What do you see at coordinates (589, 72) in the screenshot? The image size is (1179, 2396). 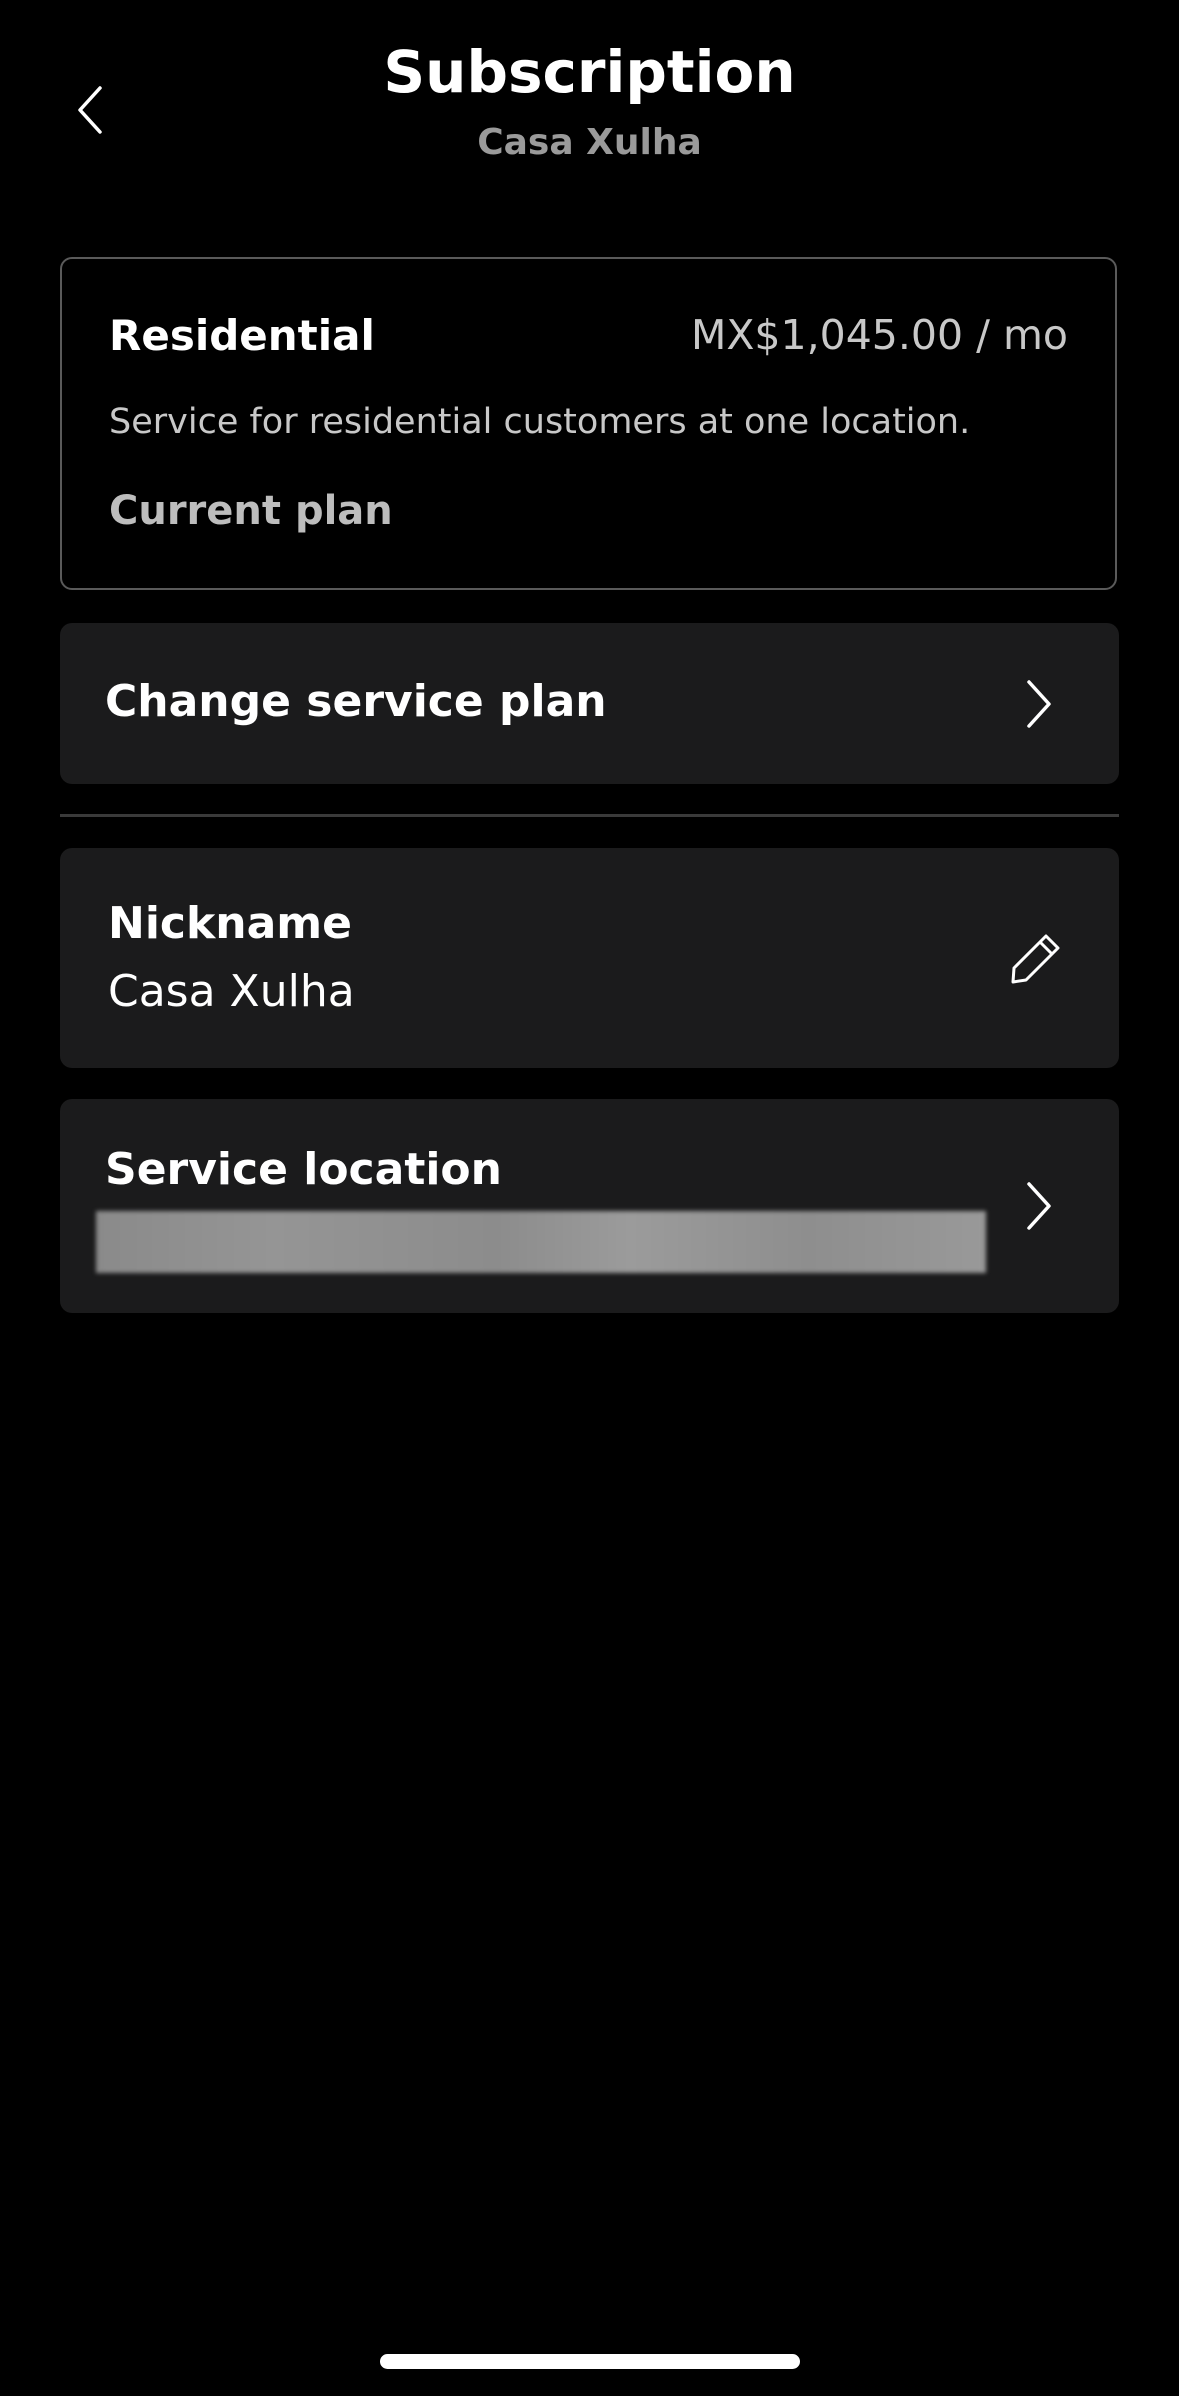 I see `page-title: Subscription` at bounding box center [589, 72].